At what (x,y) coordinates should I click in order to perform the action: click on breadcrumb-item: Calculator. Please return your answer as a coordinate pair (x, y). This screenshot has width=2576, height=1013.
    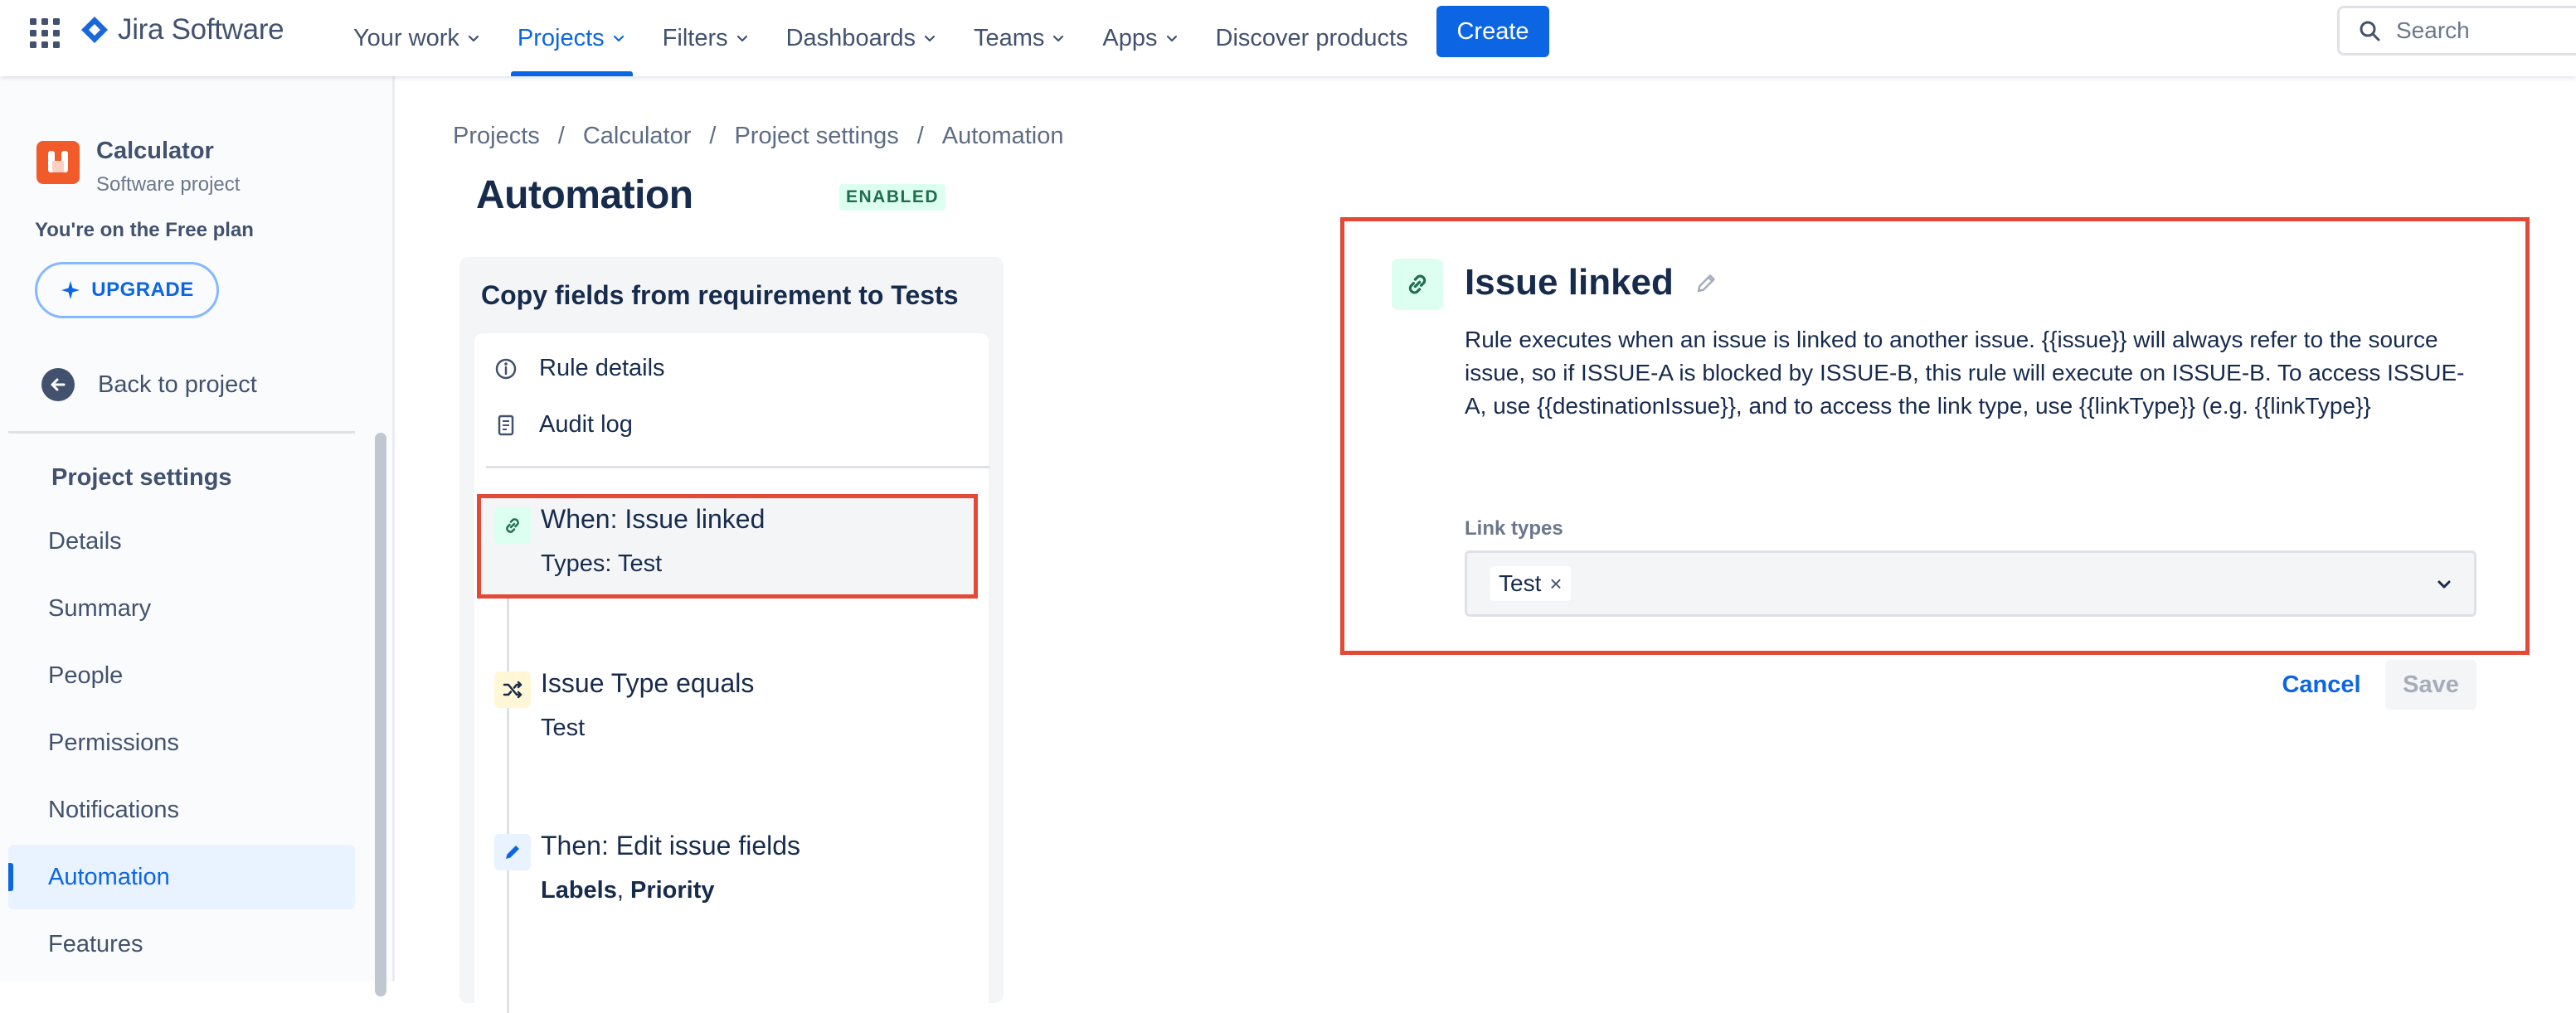
    Looking at the image, I should click on (638, 136).